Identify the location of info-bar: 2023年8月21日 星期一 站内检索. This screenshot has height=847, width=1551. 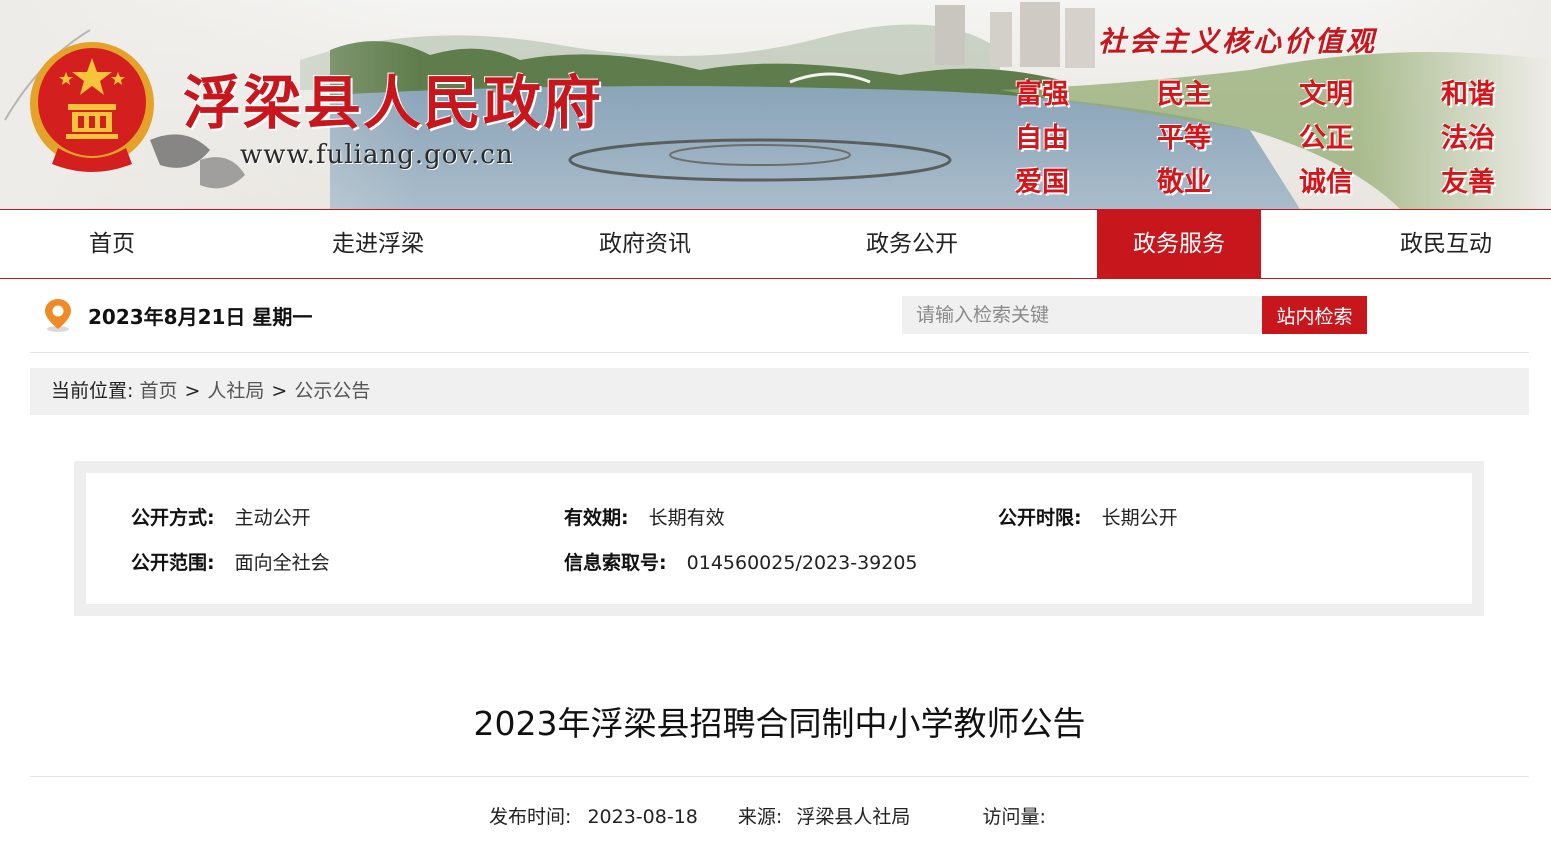
(779, 316).